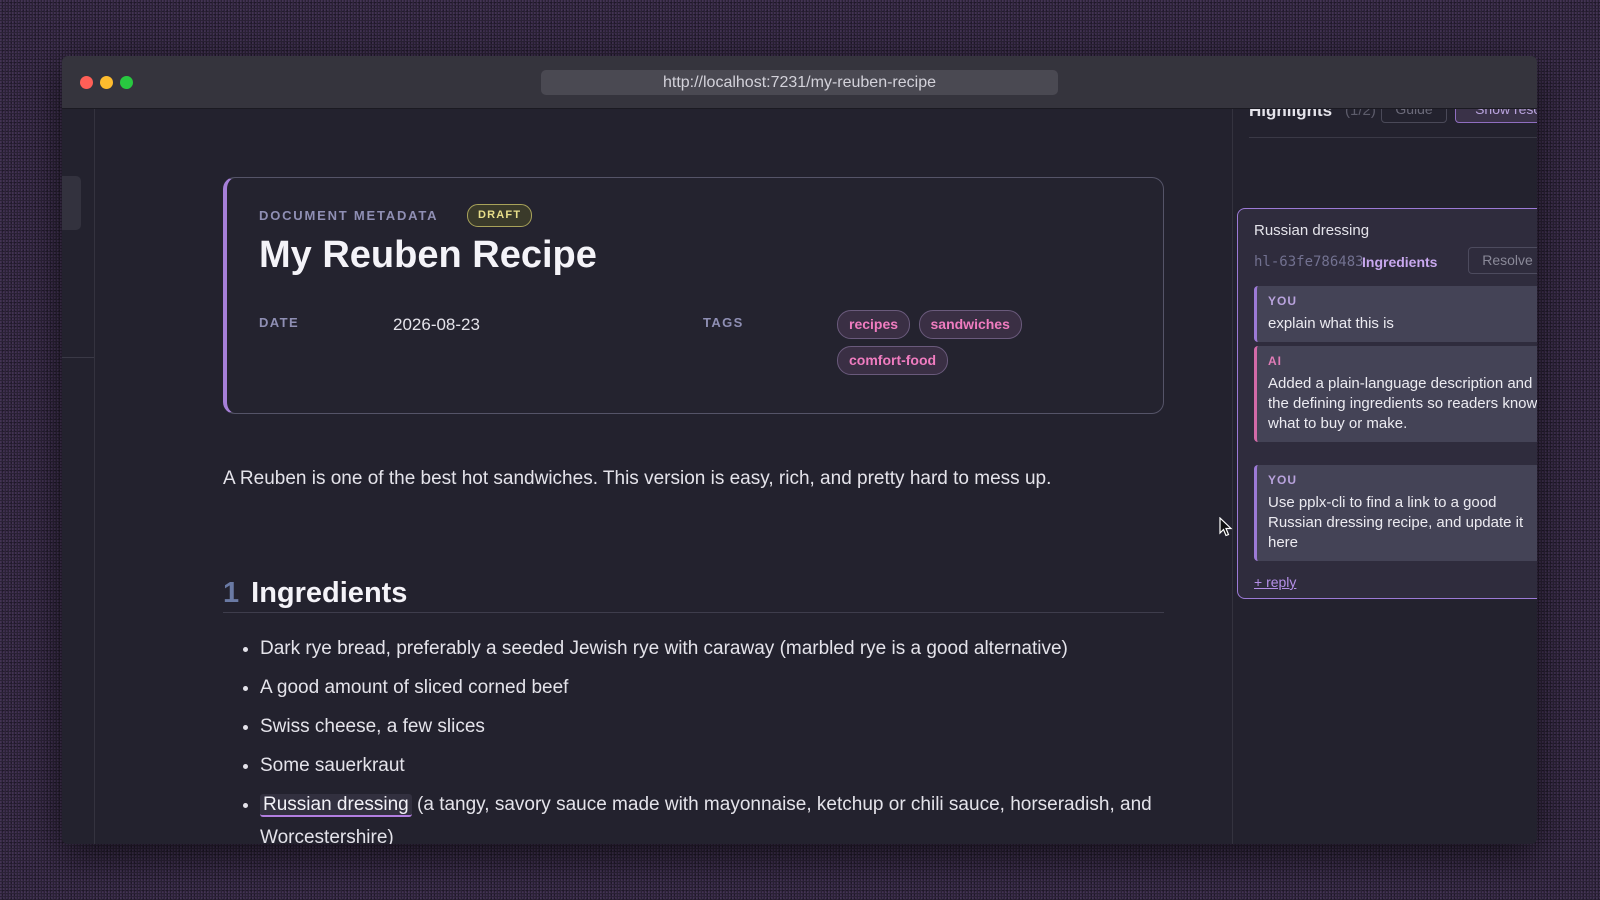  What do you see at coordinates (231, 593) in the screenshot?
I see `section-number: 1` at bounding box center [231, 593].